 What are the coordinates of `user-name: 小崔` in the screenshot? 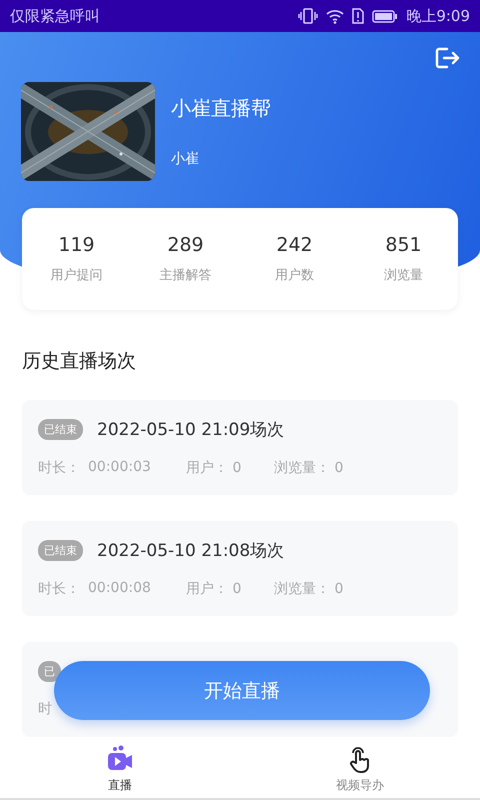 It's located at (185, 159).